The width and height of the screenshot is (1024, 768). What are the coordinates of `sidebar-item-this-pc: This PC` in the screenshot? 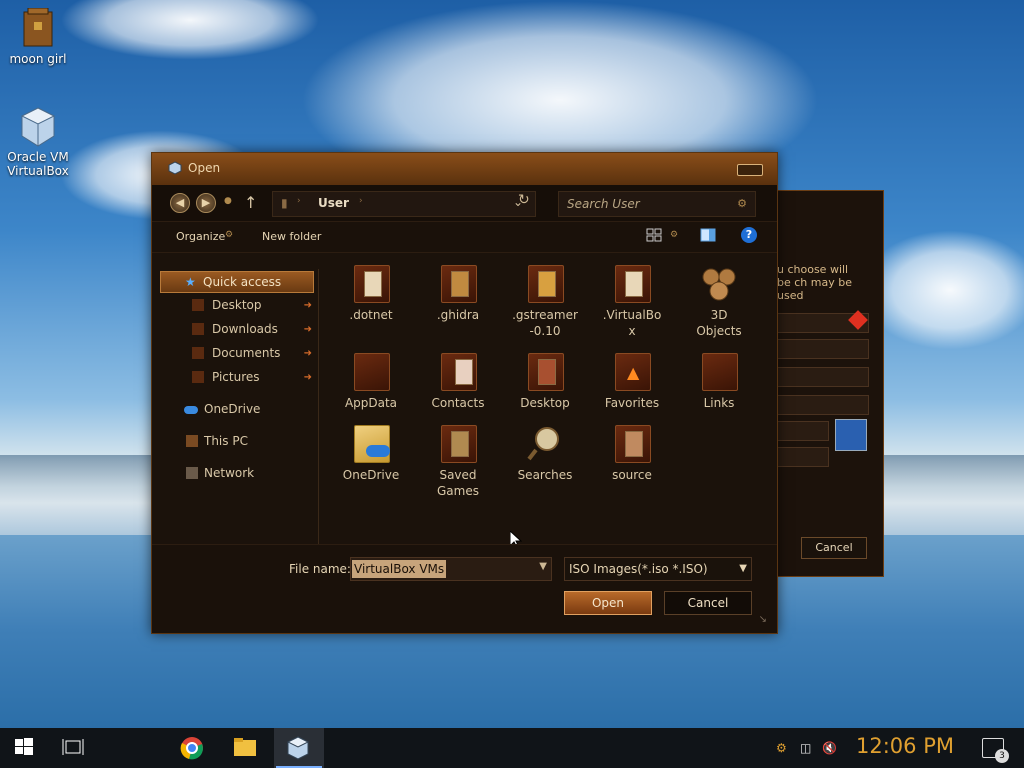 It's located at (236, 441).